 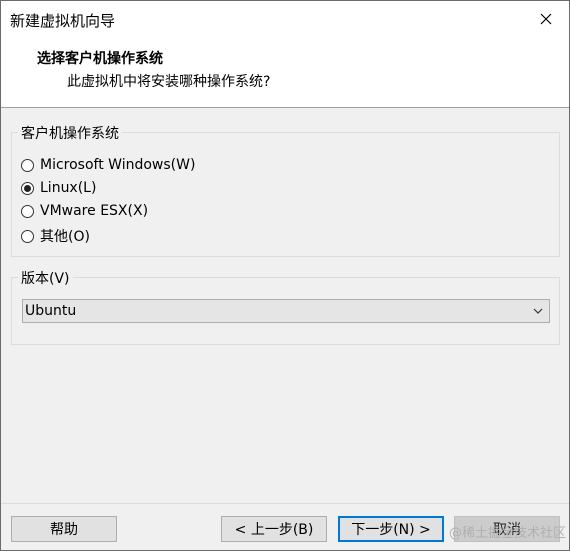 I want to click on radio-label-vmware-esx: VMware ESX(X), so click(x=94, y=211).